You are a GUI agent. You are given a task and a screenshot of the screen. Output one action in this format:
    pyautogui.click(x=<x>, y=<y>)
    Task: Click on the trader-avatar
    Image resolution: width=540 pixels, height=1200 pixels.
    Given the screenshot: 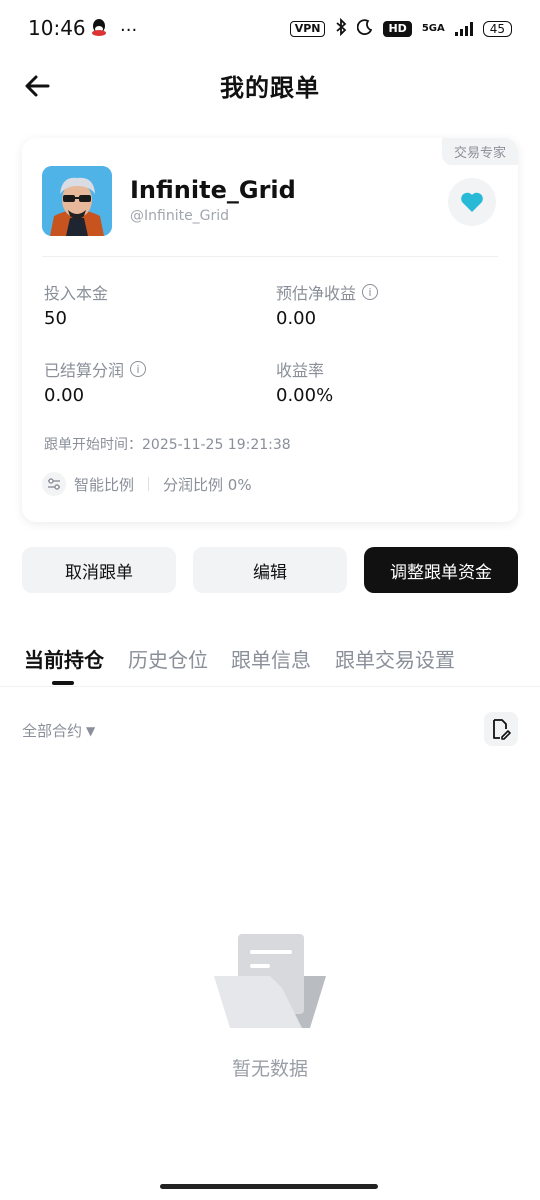 What is the action you would take?
    pyautogui.click(x=77, y=201)
    